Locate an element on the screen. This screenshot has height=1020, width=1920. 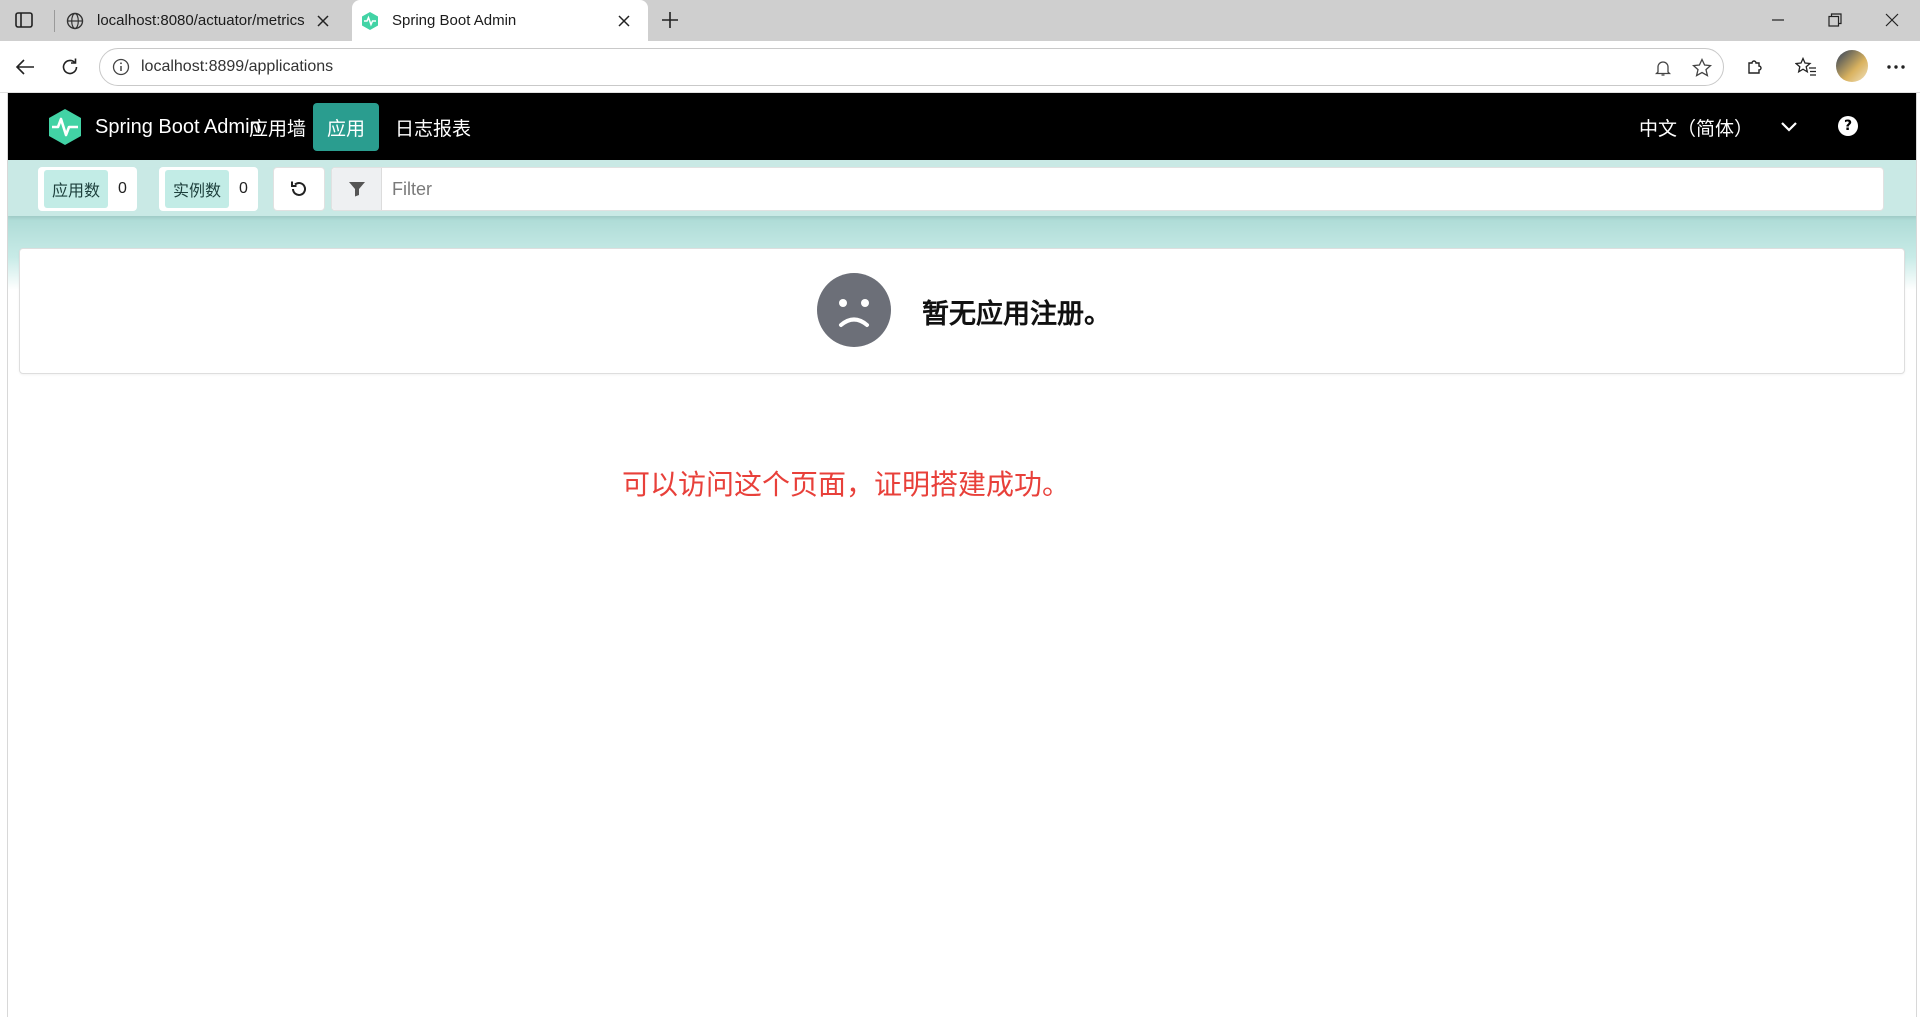
empty-state-card: 暂无应用注册。 is located at coordinates (962, 311).